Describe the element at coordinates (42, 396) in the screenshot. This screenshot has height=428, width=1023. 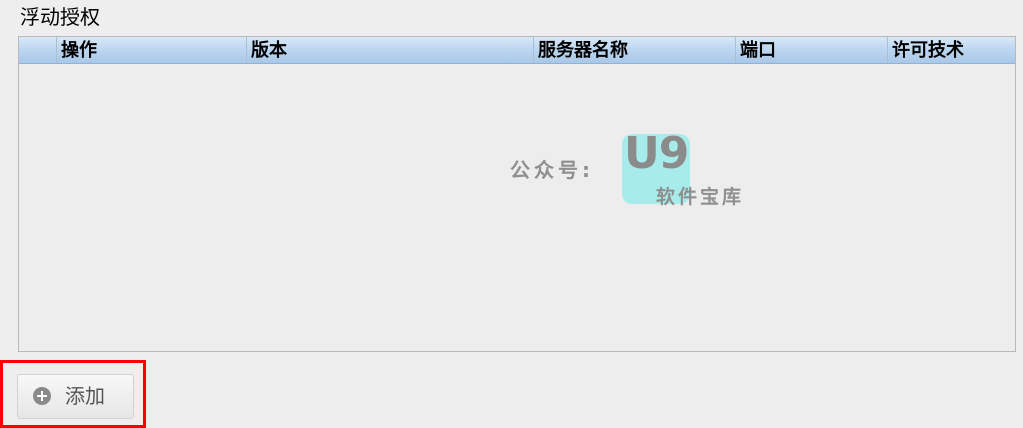
I see `plus-circle-icon` at that location.